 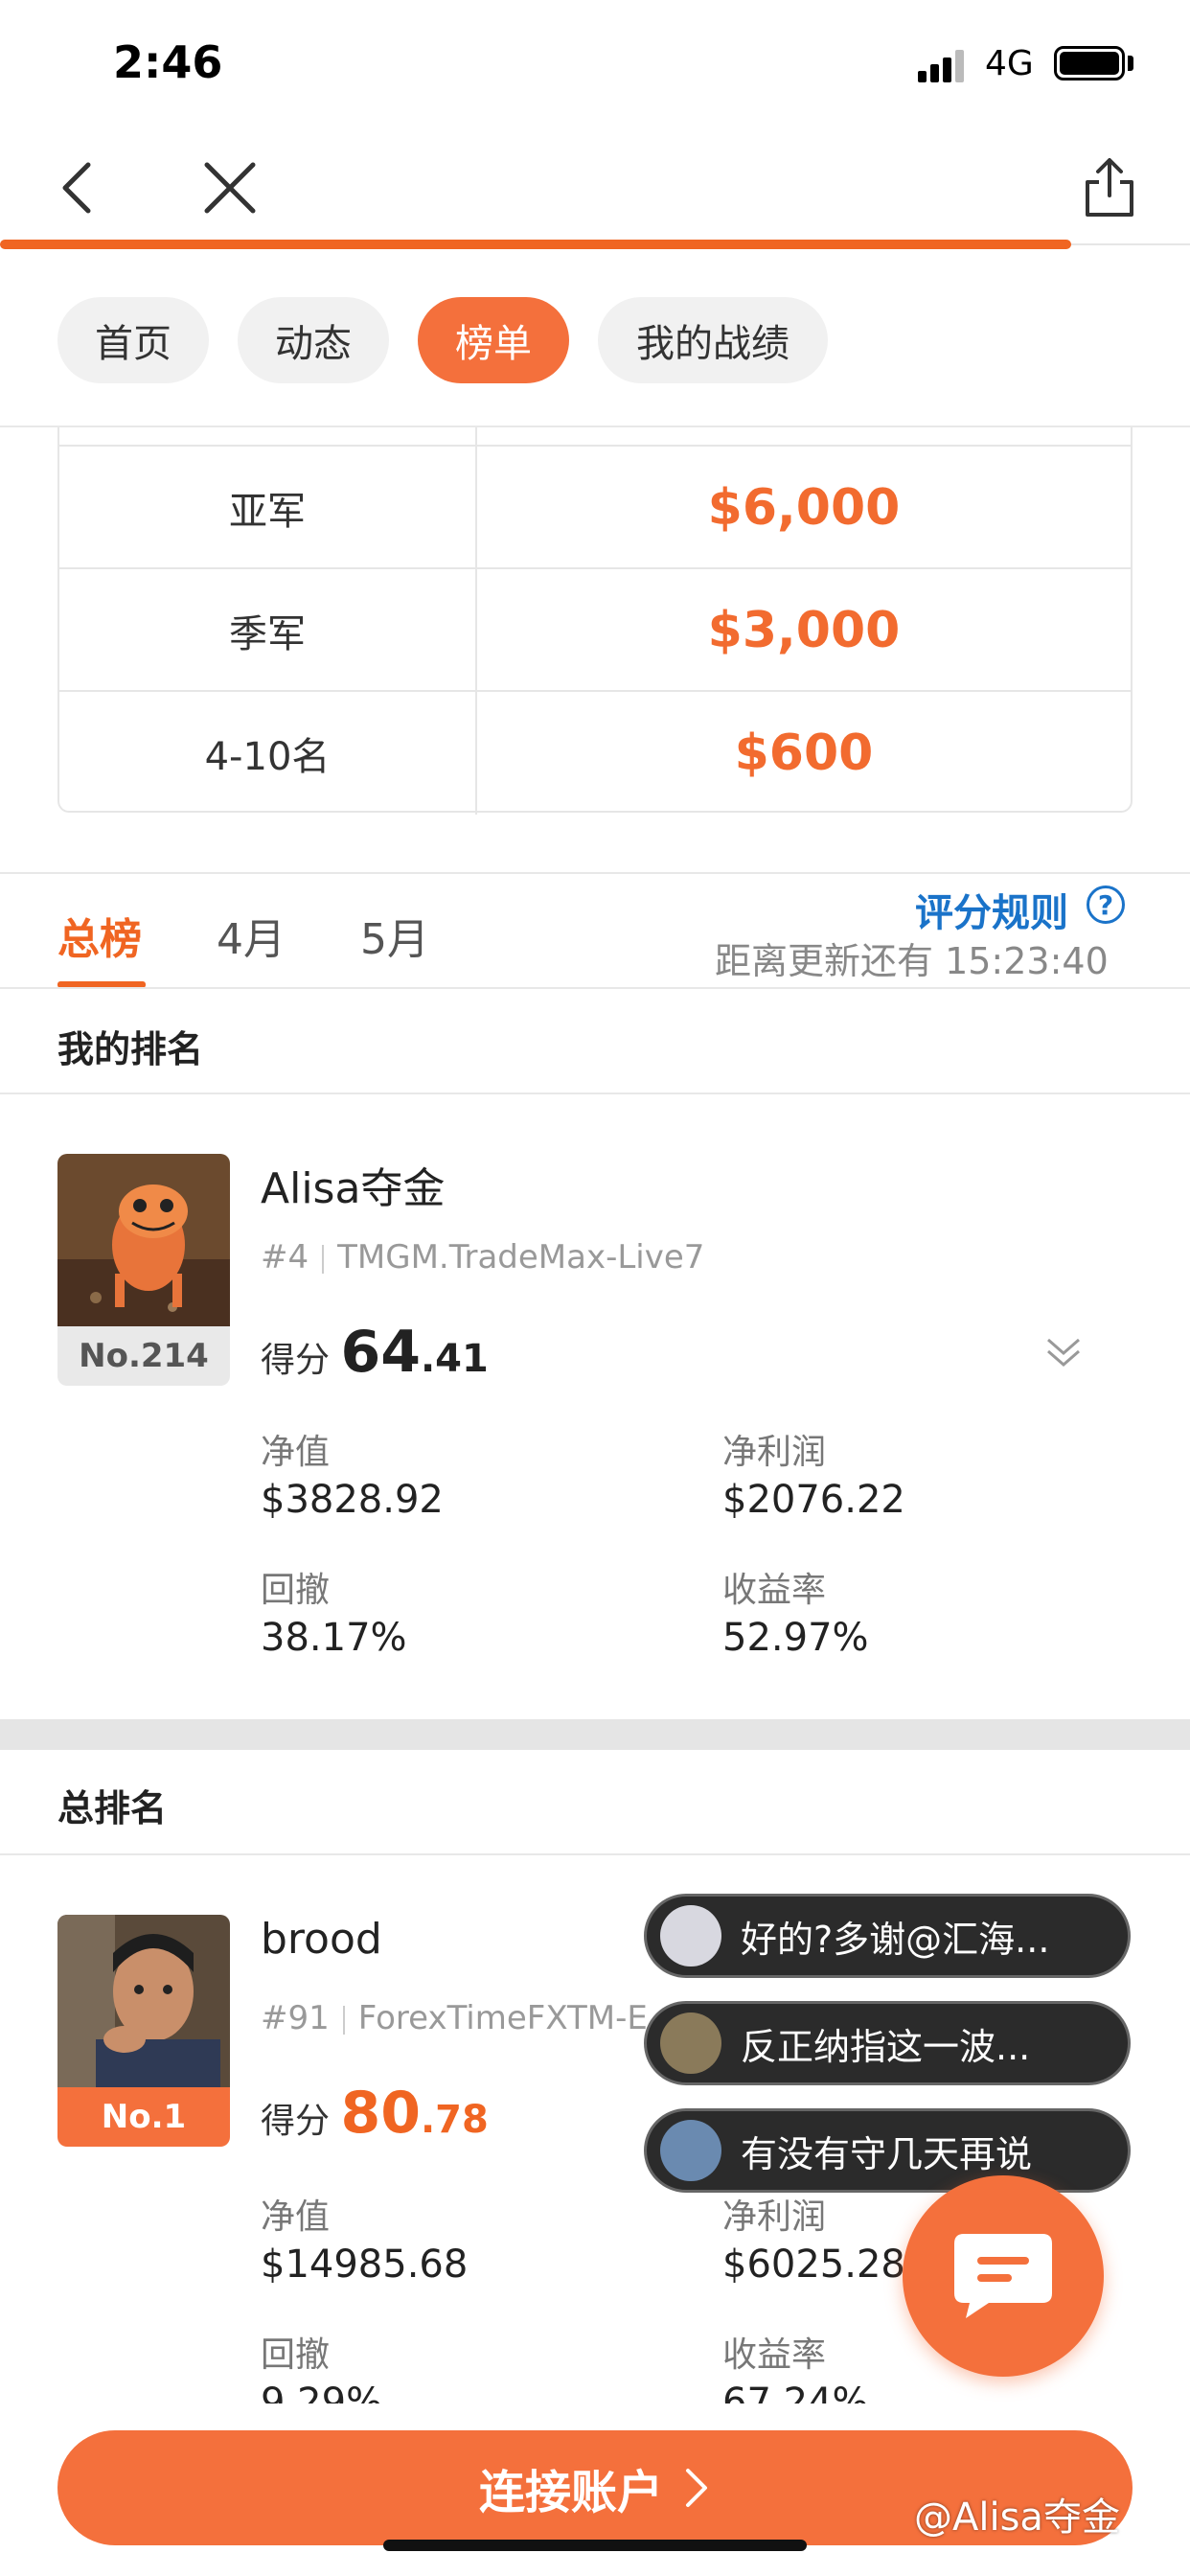 I want to click on user-name: Alisa夺金, so click(x=353, y=1184).